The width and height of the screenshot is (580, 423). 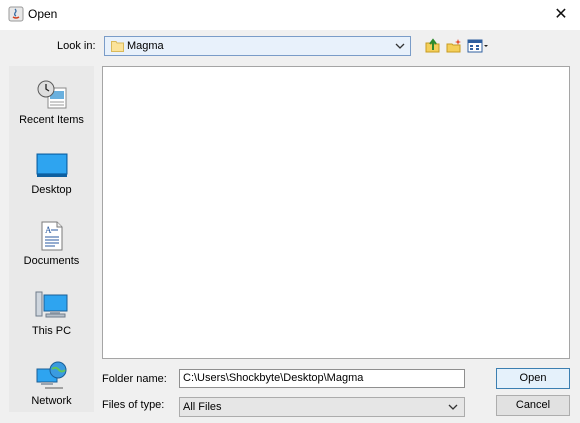 I want to click on look-in-value: Magma, so click(x=145, y=46).